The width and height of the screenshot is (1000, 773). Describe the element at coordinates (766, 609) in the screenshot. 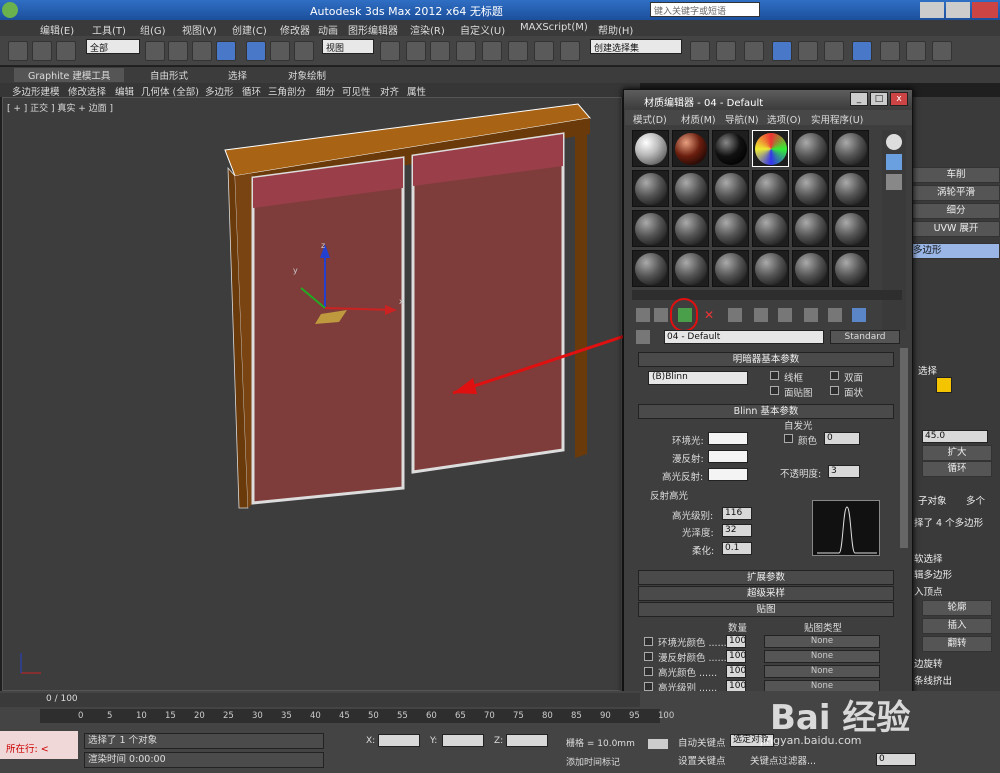

I see `maps-rollout: 贴图` at that location.